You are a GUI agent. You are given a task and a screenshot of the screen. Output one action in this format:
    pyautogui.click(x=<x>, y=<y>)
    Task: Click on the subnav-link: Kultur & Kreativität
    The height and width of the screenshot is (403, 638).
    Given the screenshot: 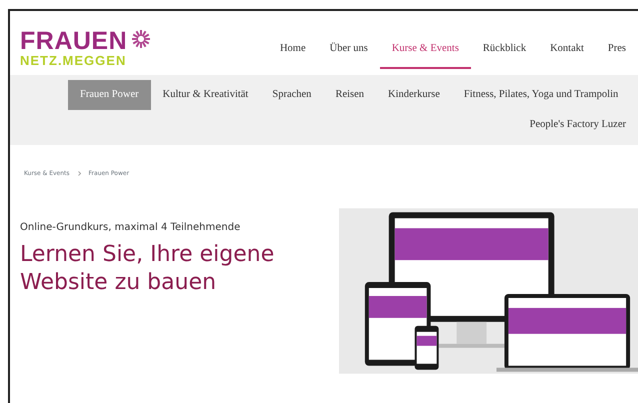 What is the action you would take?
    pyautogui.click(x=205, y=95)
    